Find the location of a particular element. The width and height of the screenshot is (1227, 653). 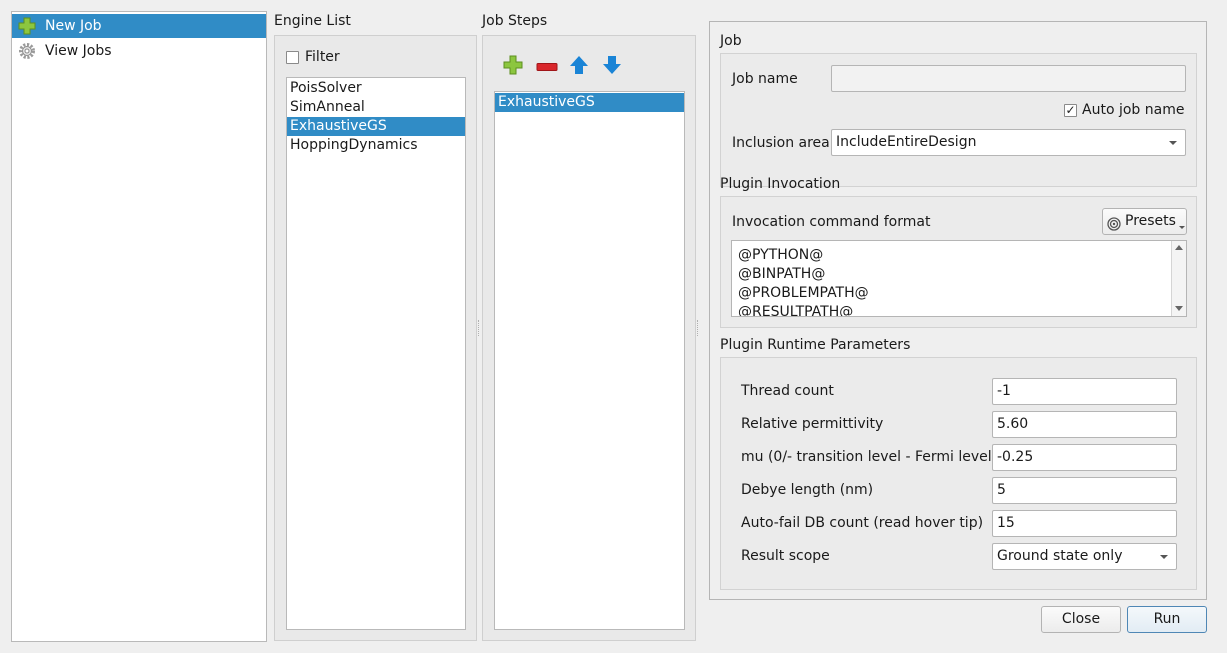

nav-item-view-jobs: View Jobs is located at coordinates (139, 51).